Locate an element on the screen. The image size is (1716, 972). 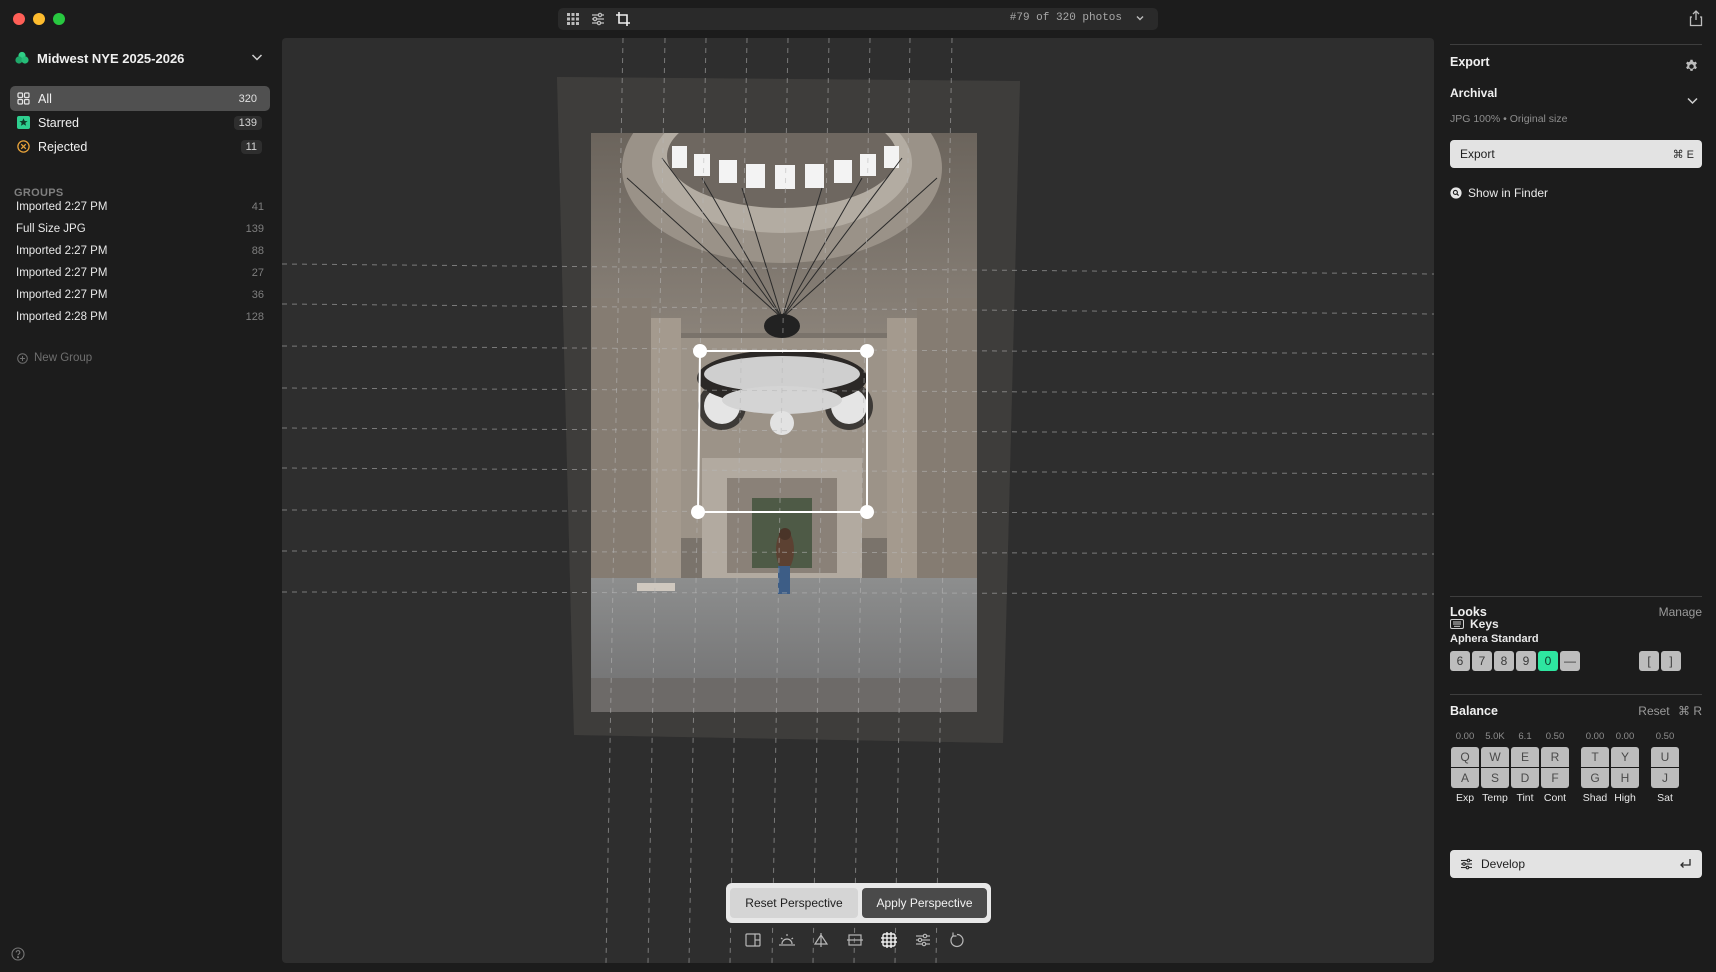
develop-button: Develop is located at coordinates (1576, 864).